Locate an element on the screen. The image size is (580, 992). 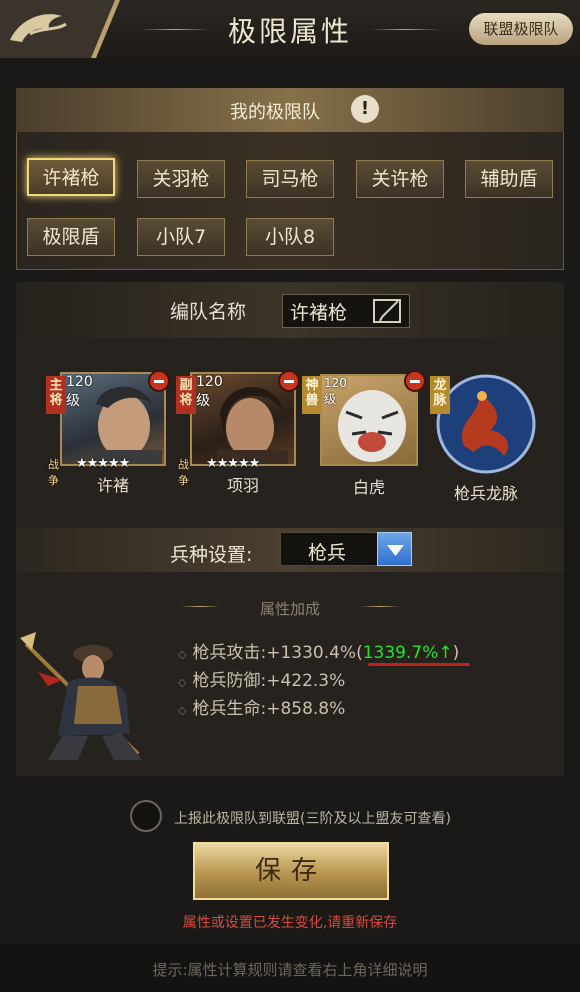
hero-name: 项羽 is located at coordinates (242, 485).